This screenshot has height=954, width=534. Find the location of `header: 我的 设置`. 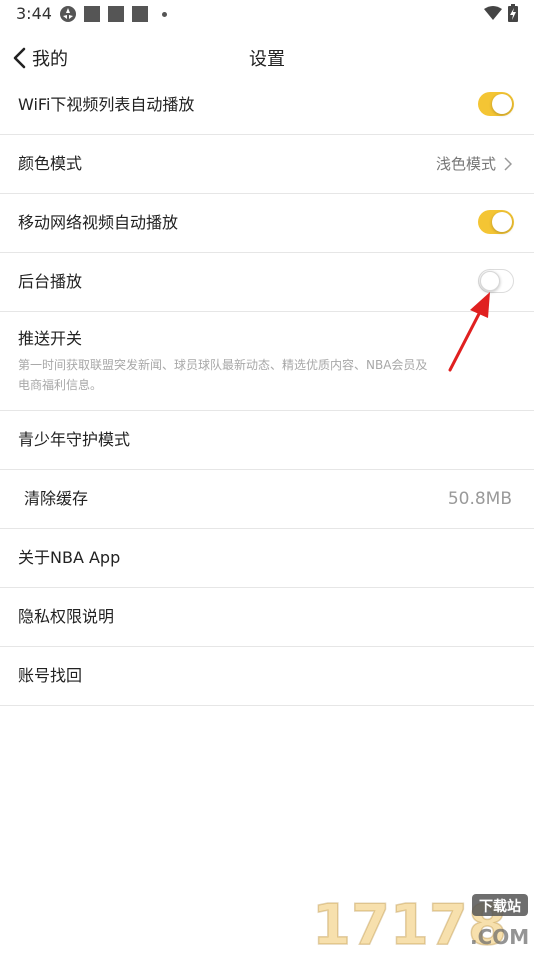

header: 我的 设置 is located at coordinates (267, 58).